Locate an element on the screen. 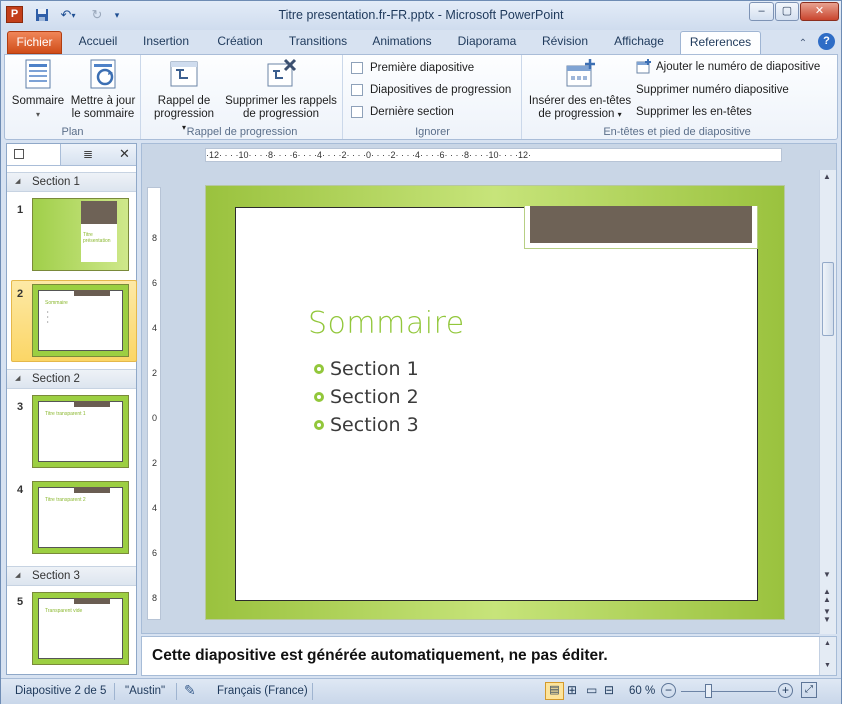 Image resolution: width=842 pixels, height=704 pixels. slide-thumbnail-4: Titre transparent 2 is located at coordinates (80, 517).